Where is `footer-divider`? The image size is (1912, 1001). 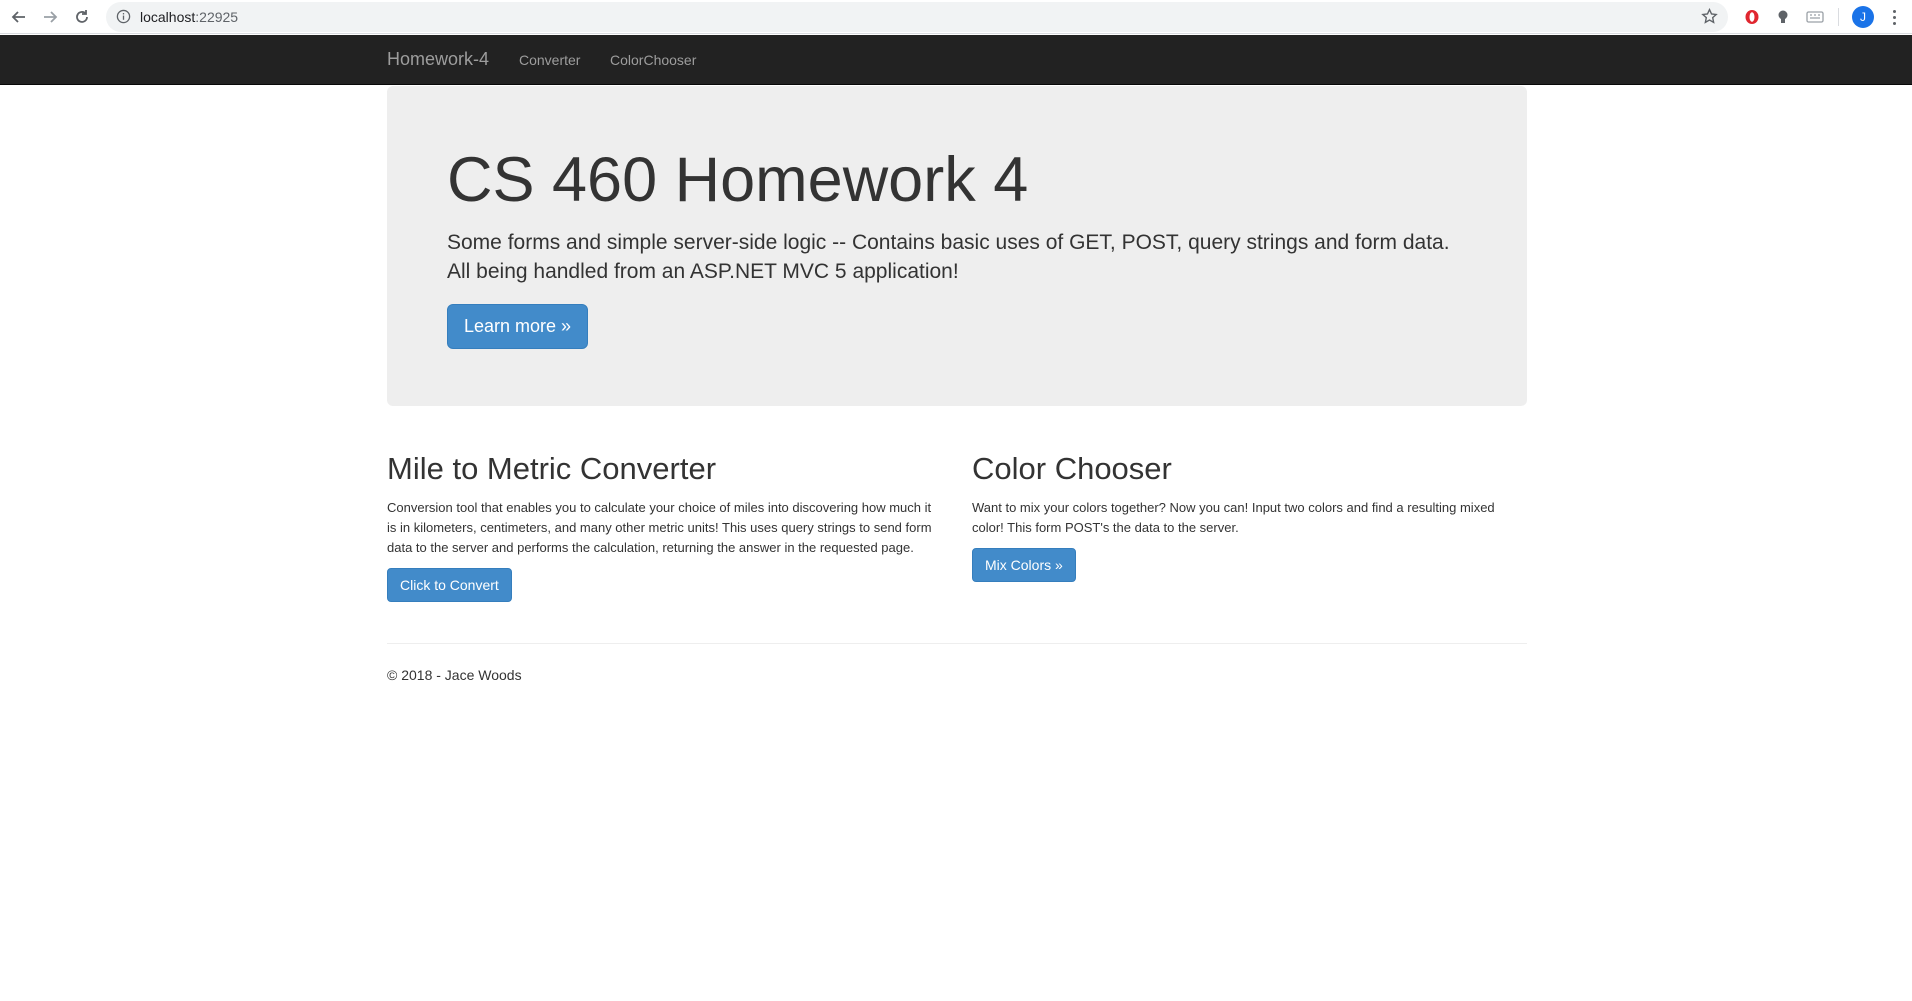
footer-divider is located at coordinates (957, 643).